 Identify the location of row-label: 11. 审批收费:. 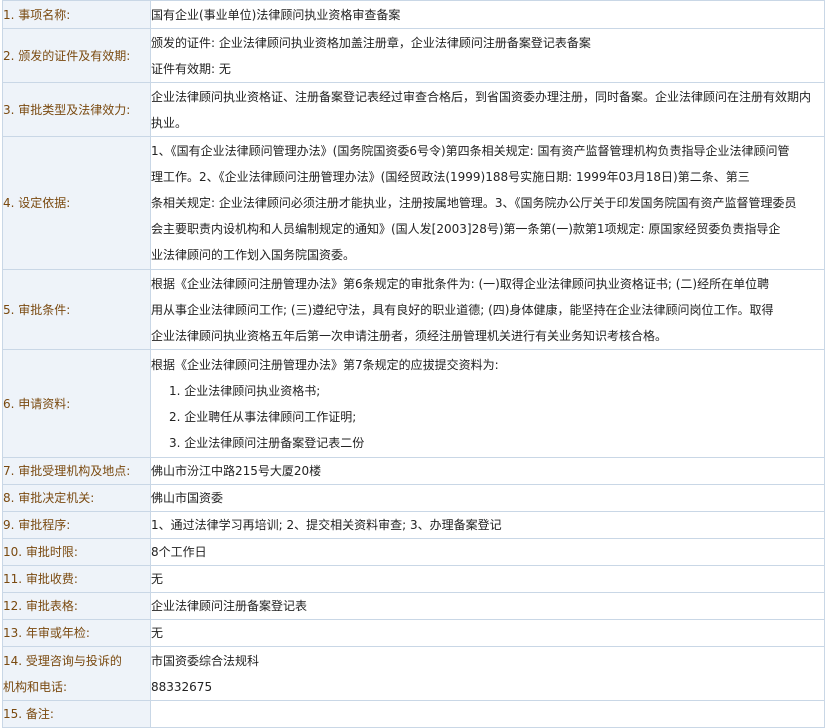
(76, 579).